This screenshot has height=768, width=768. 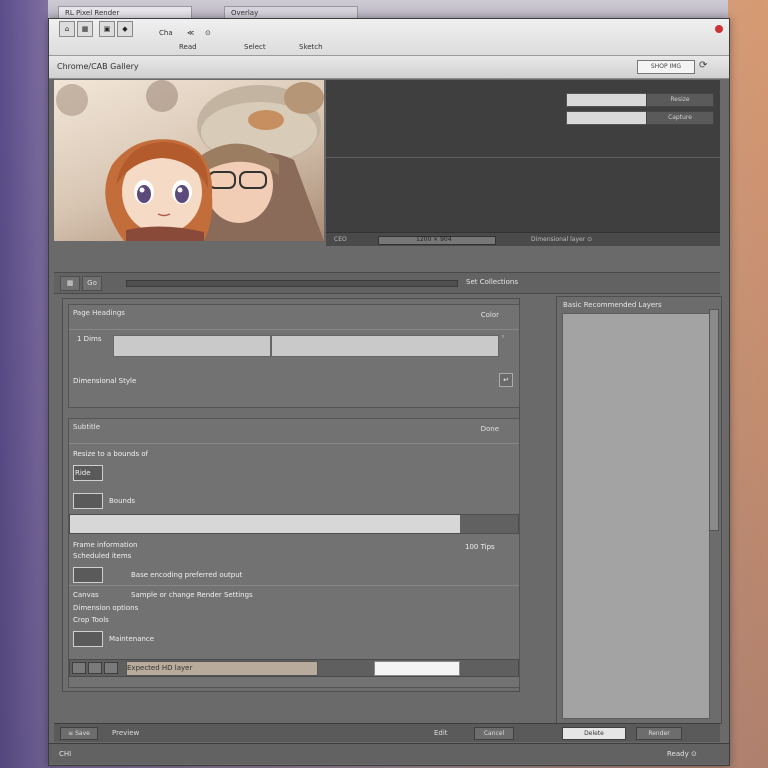 What do you see at coordinates (480, 547) in the screenshot?
I see `tips-label: 100 Tips` at bounding box center [480, 547].